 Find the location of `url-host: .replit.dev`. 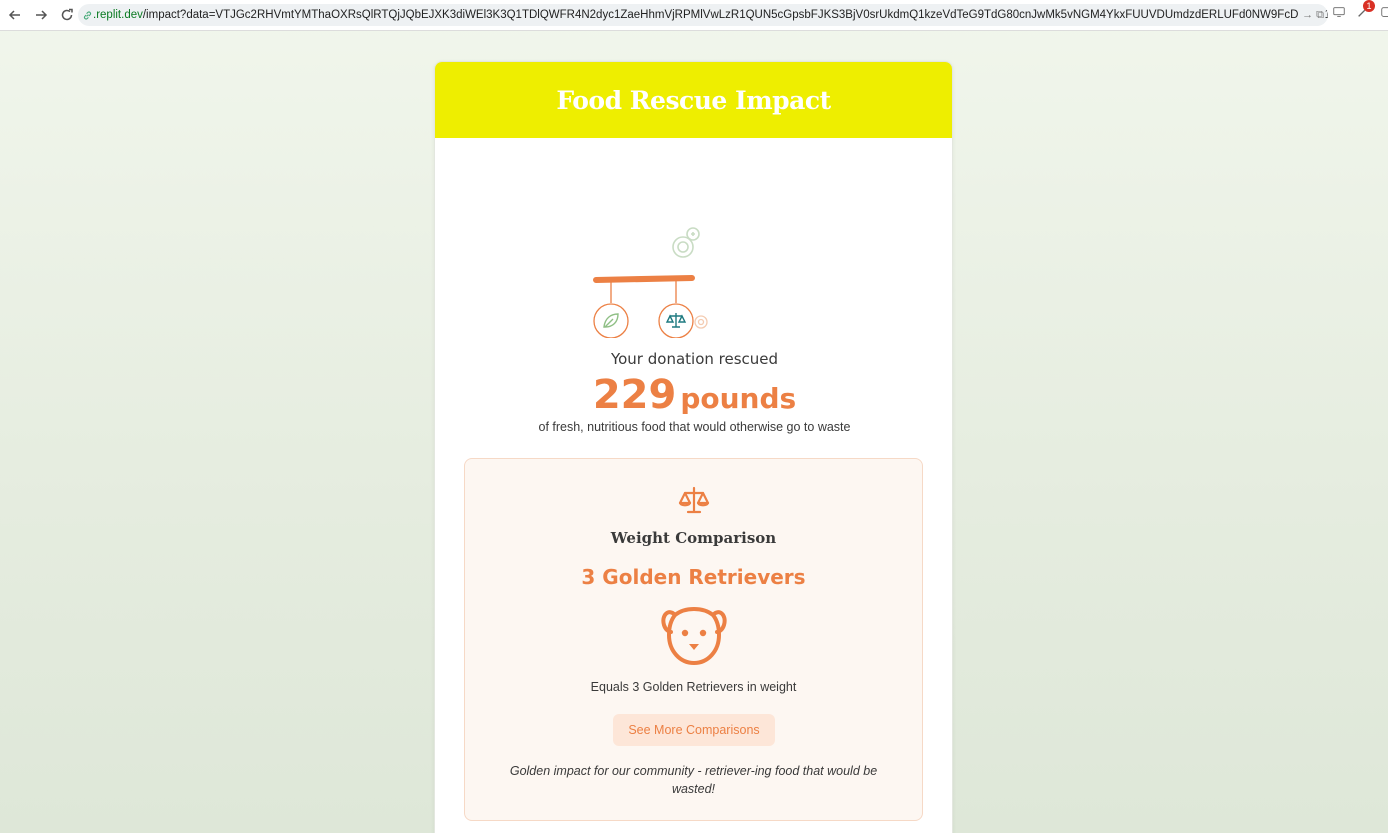

url-host: .replit.dev is located at coordinates (118, 15).